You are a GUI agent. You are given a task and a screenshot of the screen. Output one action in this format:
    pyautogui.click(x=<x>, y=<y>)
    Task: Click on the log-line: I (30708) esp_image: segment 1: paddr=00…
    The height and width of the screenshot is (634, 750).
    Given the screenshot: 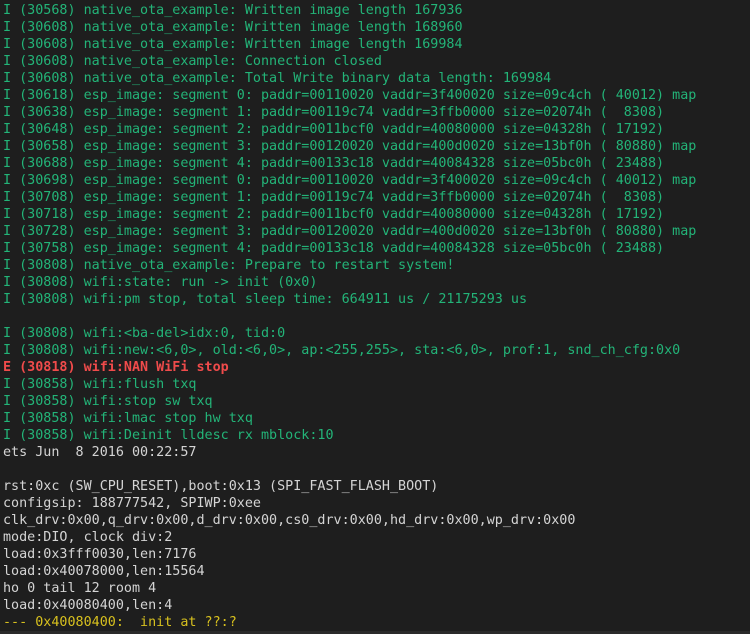 What is the action you would take?
    pyautogui.click(x=334, y=197)
    